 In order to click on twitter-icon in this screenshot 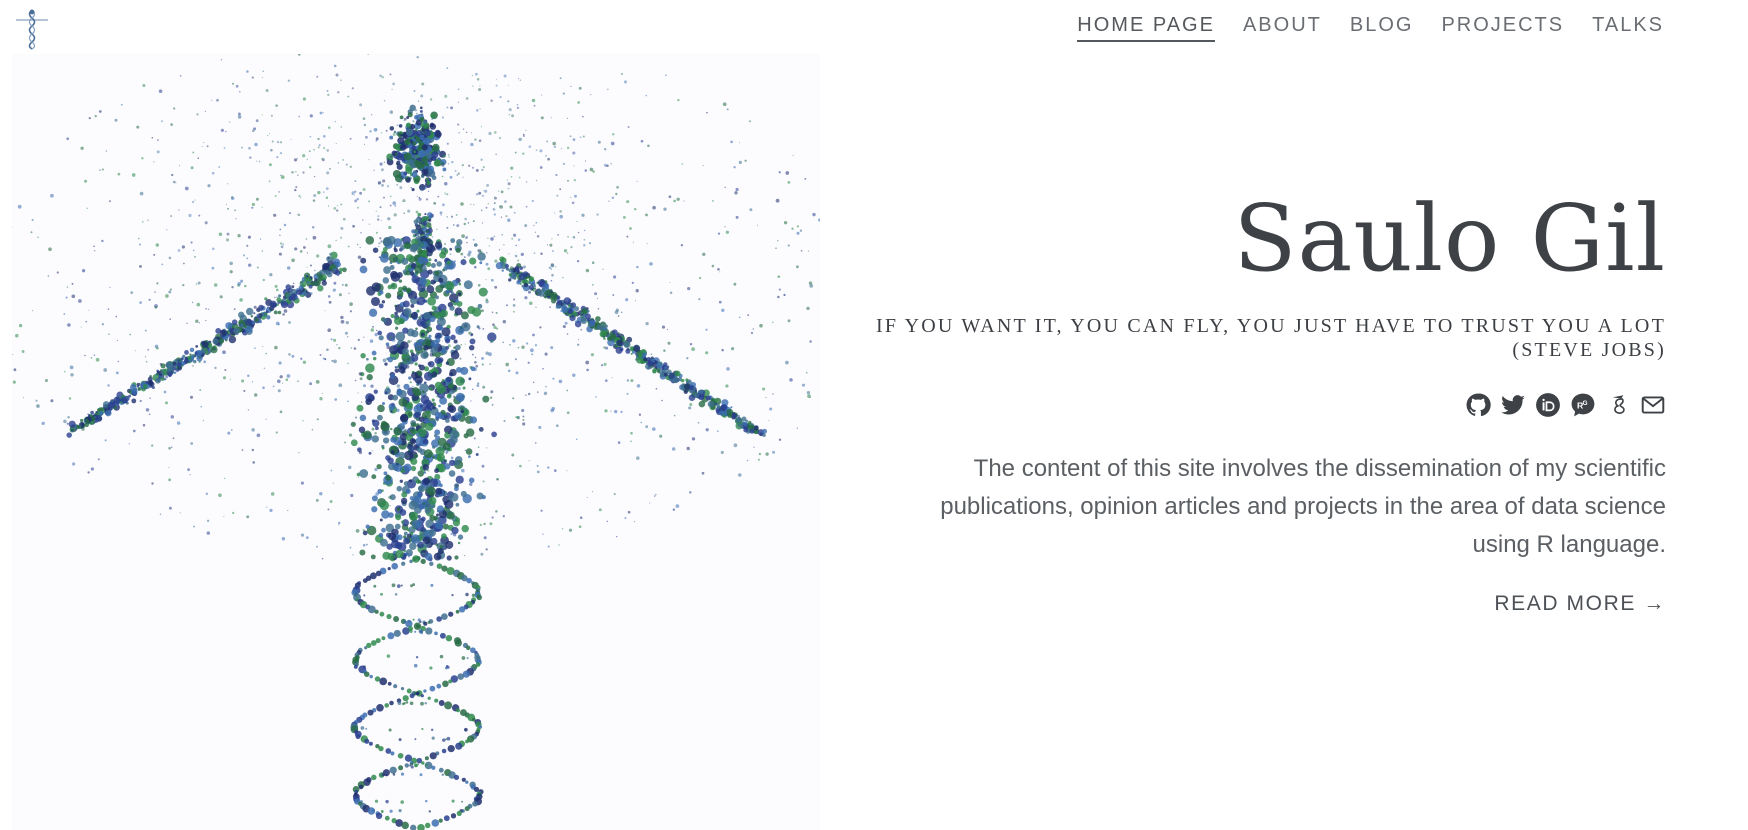, I will do `click(1513, 405)`.